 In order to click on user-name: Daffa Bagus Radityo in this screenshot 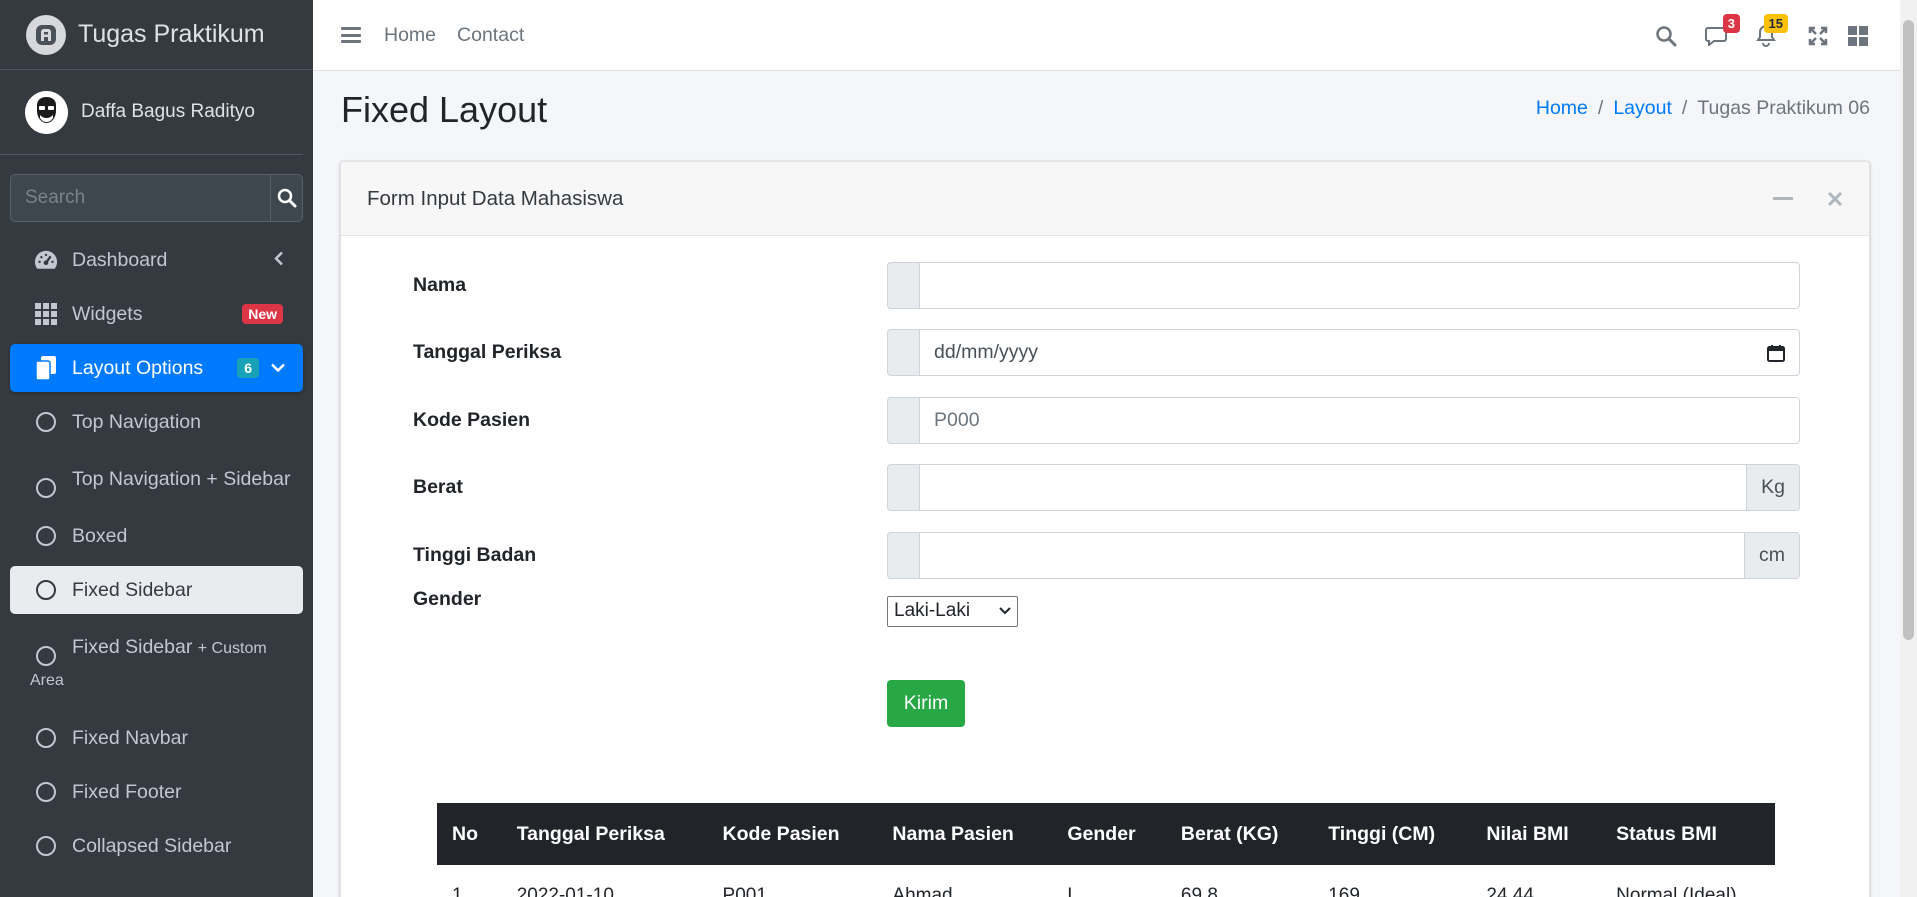, I will do `click(168, 112)`.